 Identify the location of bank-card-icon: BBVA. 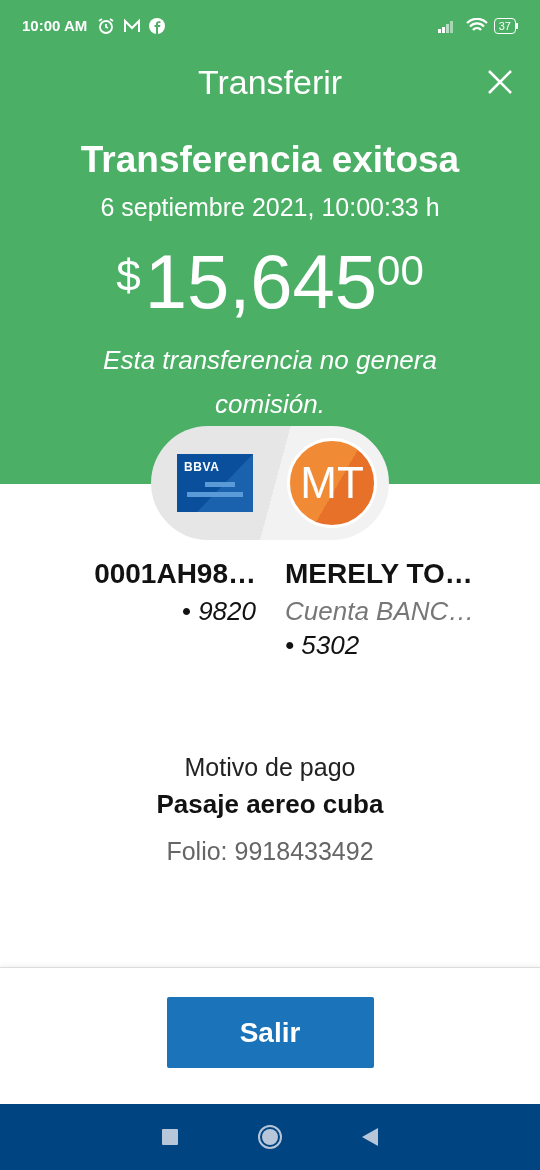
(215, 483).